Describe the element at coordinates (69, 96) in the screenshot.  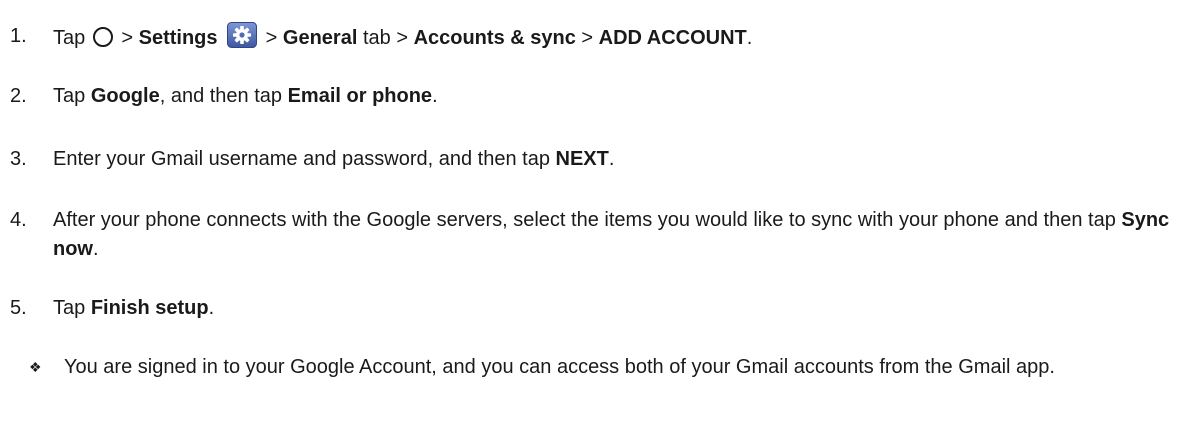
I see `step-2-tap: Tap` at that location.